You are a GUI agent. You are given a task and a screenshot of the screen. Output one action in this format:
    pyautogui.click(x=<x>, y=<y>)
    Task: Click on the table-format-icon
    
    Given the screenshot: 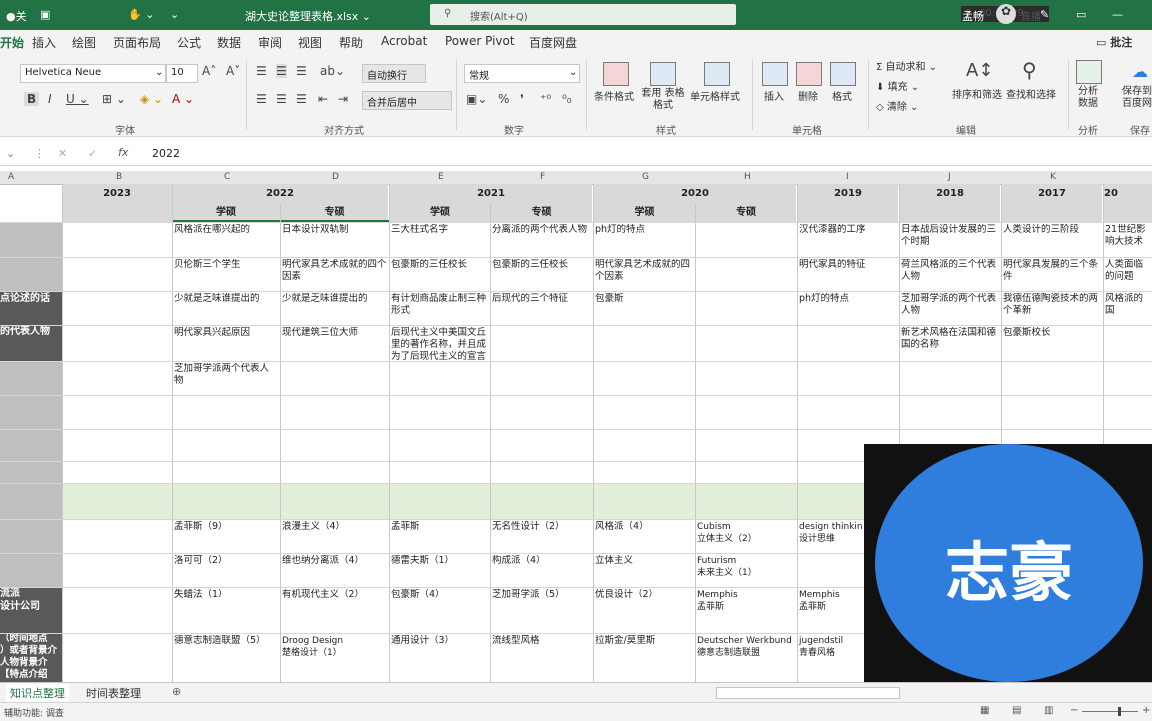 What is the action you would take?
    pyautogui.click(x=663, y=74)
    